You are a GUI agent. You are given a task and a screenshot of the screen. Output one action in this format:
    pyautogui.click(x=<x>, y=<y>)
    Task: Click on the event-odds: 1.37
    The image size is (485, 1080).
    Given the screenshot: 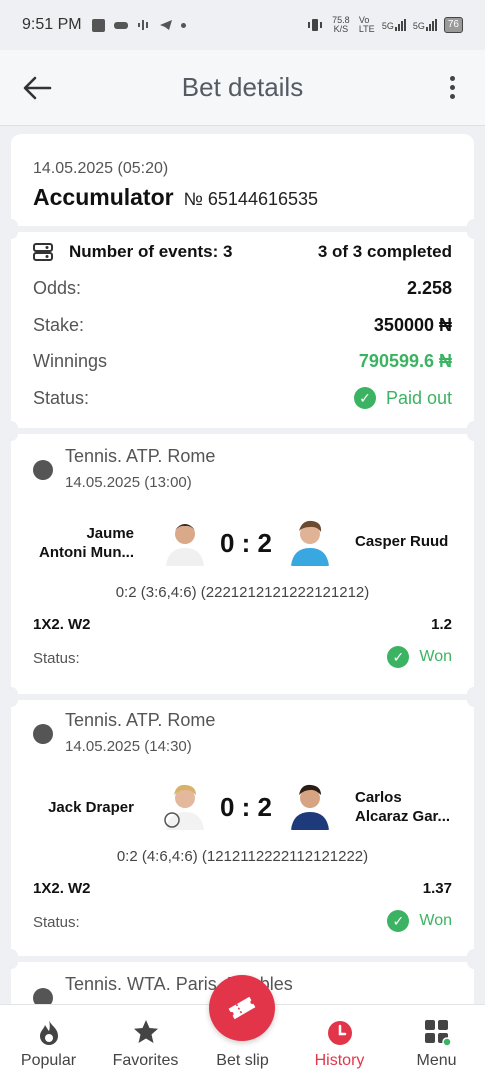 What is the action you would take?
    pyautogui.click(x=437, y=888)
    